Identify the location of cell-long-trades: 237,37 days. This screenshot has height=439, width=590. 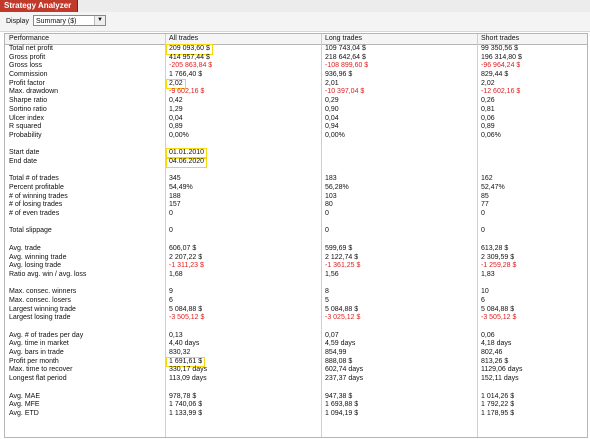
(344, 379).